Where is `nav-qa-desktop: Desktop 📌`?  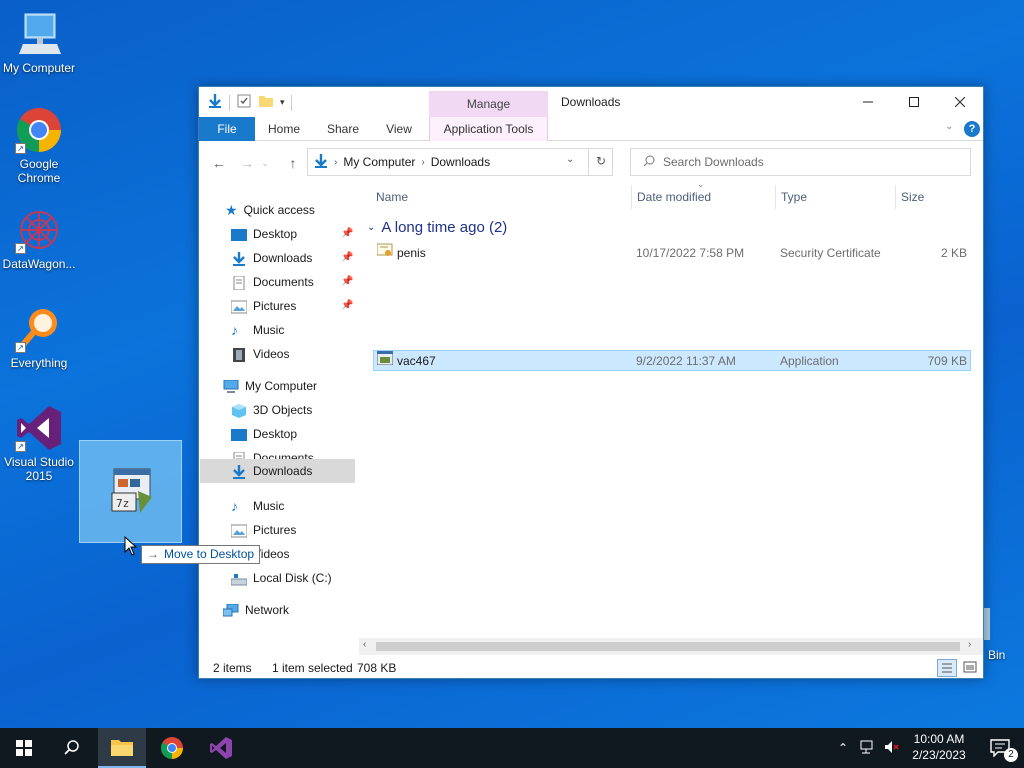
nav-qa-desktop: Desktop 📌 is located at coordinates (292, 234).